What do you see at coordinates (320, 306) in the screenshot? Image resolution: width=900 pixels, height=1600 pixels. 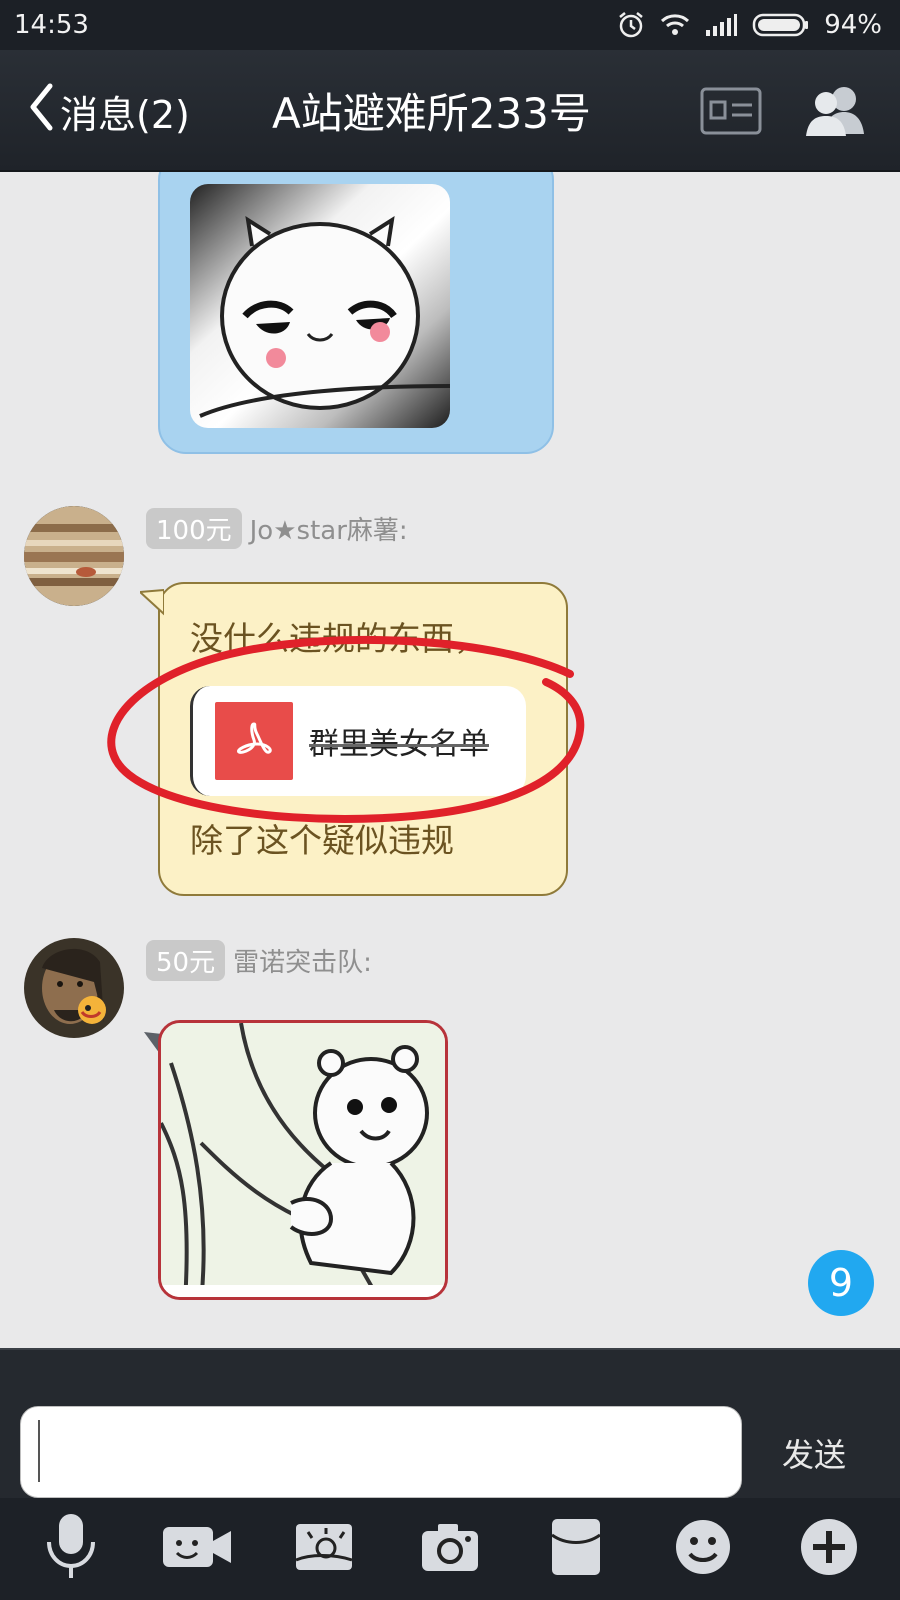 I see `sticker-image-cat-face` at bounding box center [320, 306].